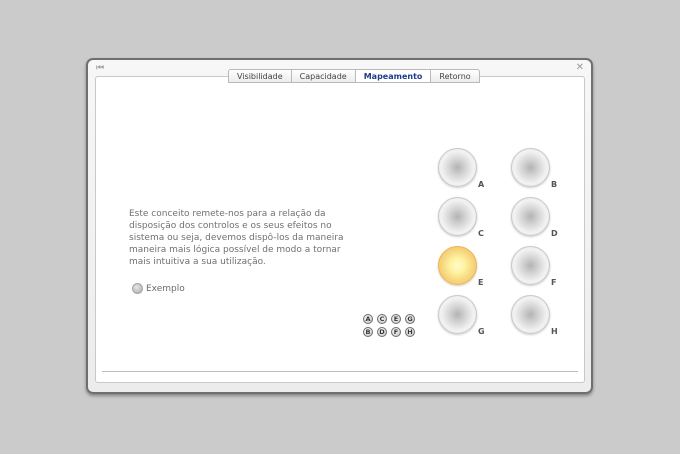  What do you see at coordinates (554, 282) in the screenshot?
I see `dial-label-f: F` at bounding box center [554, 282].